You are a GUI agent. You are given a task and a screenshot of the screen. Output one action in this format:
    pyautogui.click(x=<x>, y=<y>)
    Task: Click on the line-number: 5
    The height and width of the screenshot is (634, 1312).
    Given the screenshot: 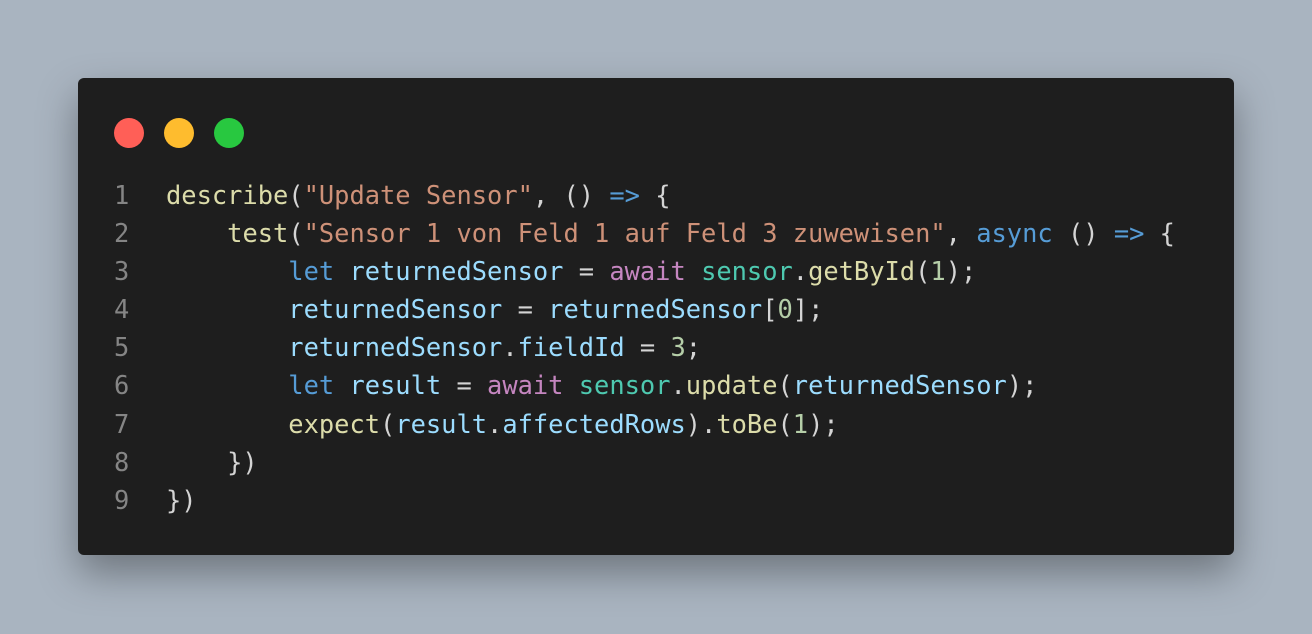 What is the action you would take?
    pyautogui.click(x=122, y=347)
    